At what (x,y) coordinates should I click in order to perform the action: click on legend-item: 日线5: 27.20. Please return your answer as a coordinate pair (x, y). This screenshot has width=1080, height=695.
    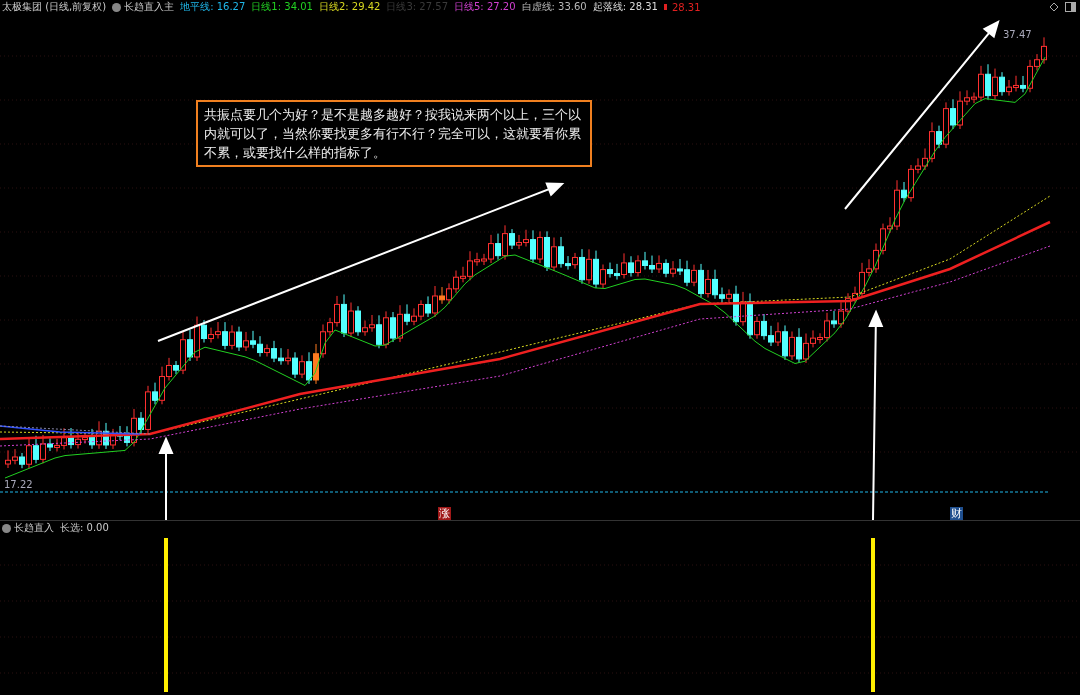
    Looking at the image, I should click on (485, 7).